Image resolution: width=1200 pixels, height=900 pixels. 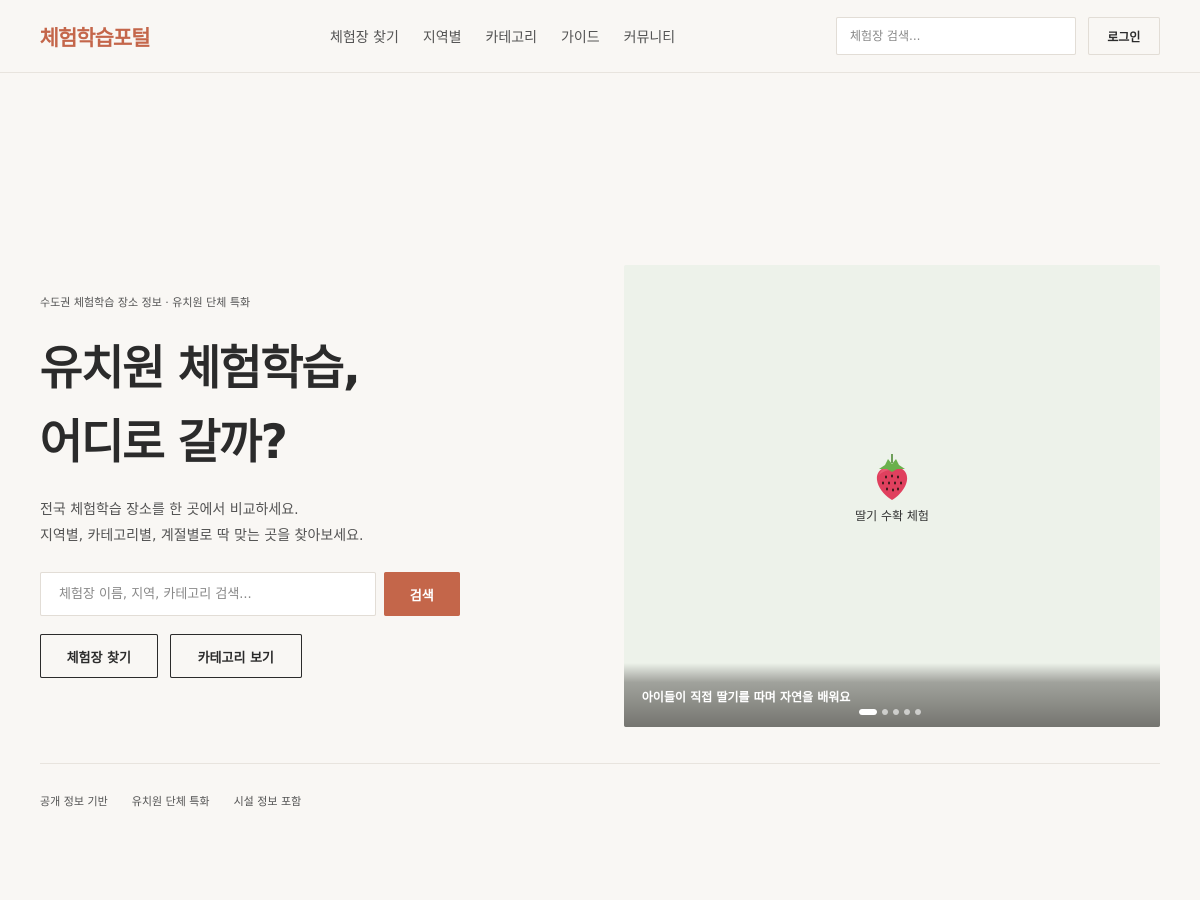 I want to click on hero-title-line-1: 유치원 체험학습,, so click(x=200, y=368).